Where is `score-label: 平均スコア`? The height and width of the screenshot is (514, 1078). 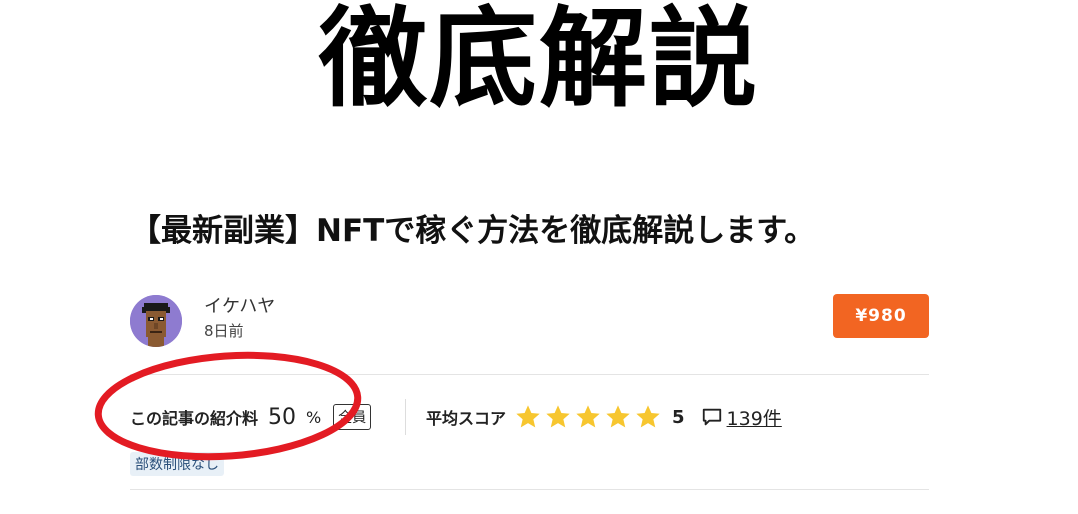 score-label: 平均スコア is located at coordinates (466, 418).